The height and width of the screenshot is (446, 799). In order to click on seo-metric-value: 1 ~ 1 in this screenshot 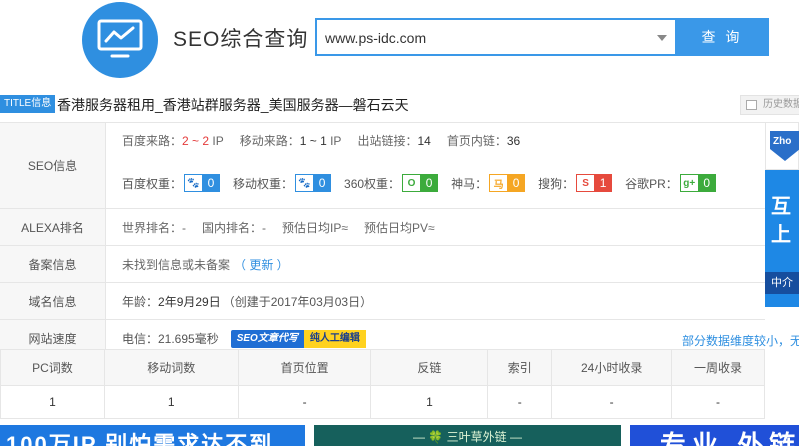, I will do `click(313, 140)`.